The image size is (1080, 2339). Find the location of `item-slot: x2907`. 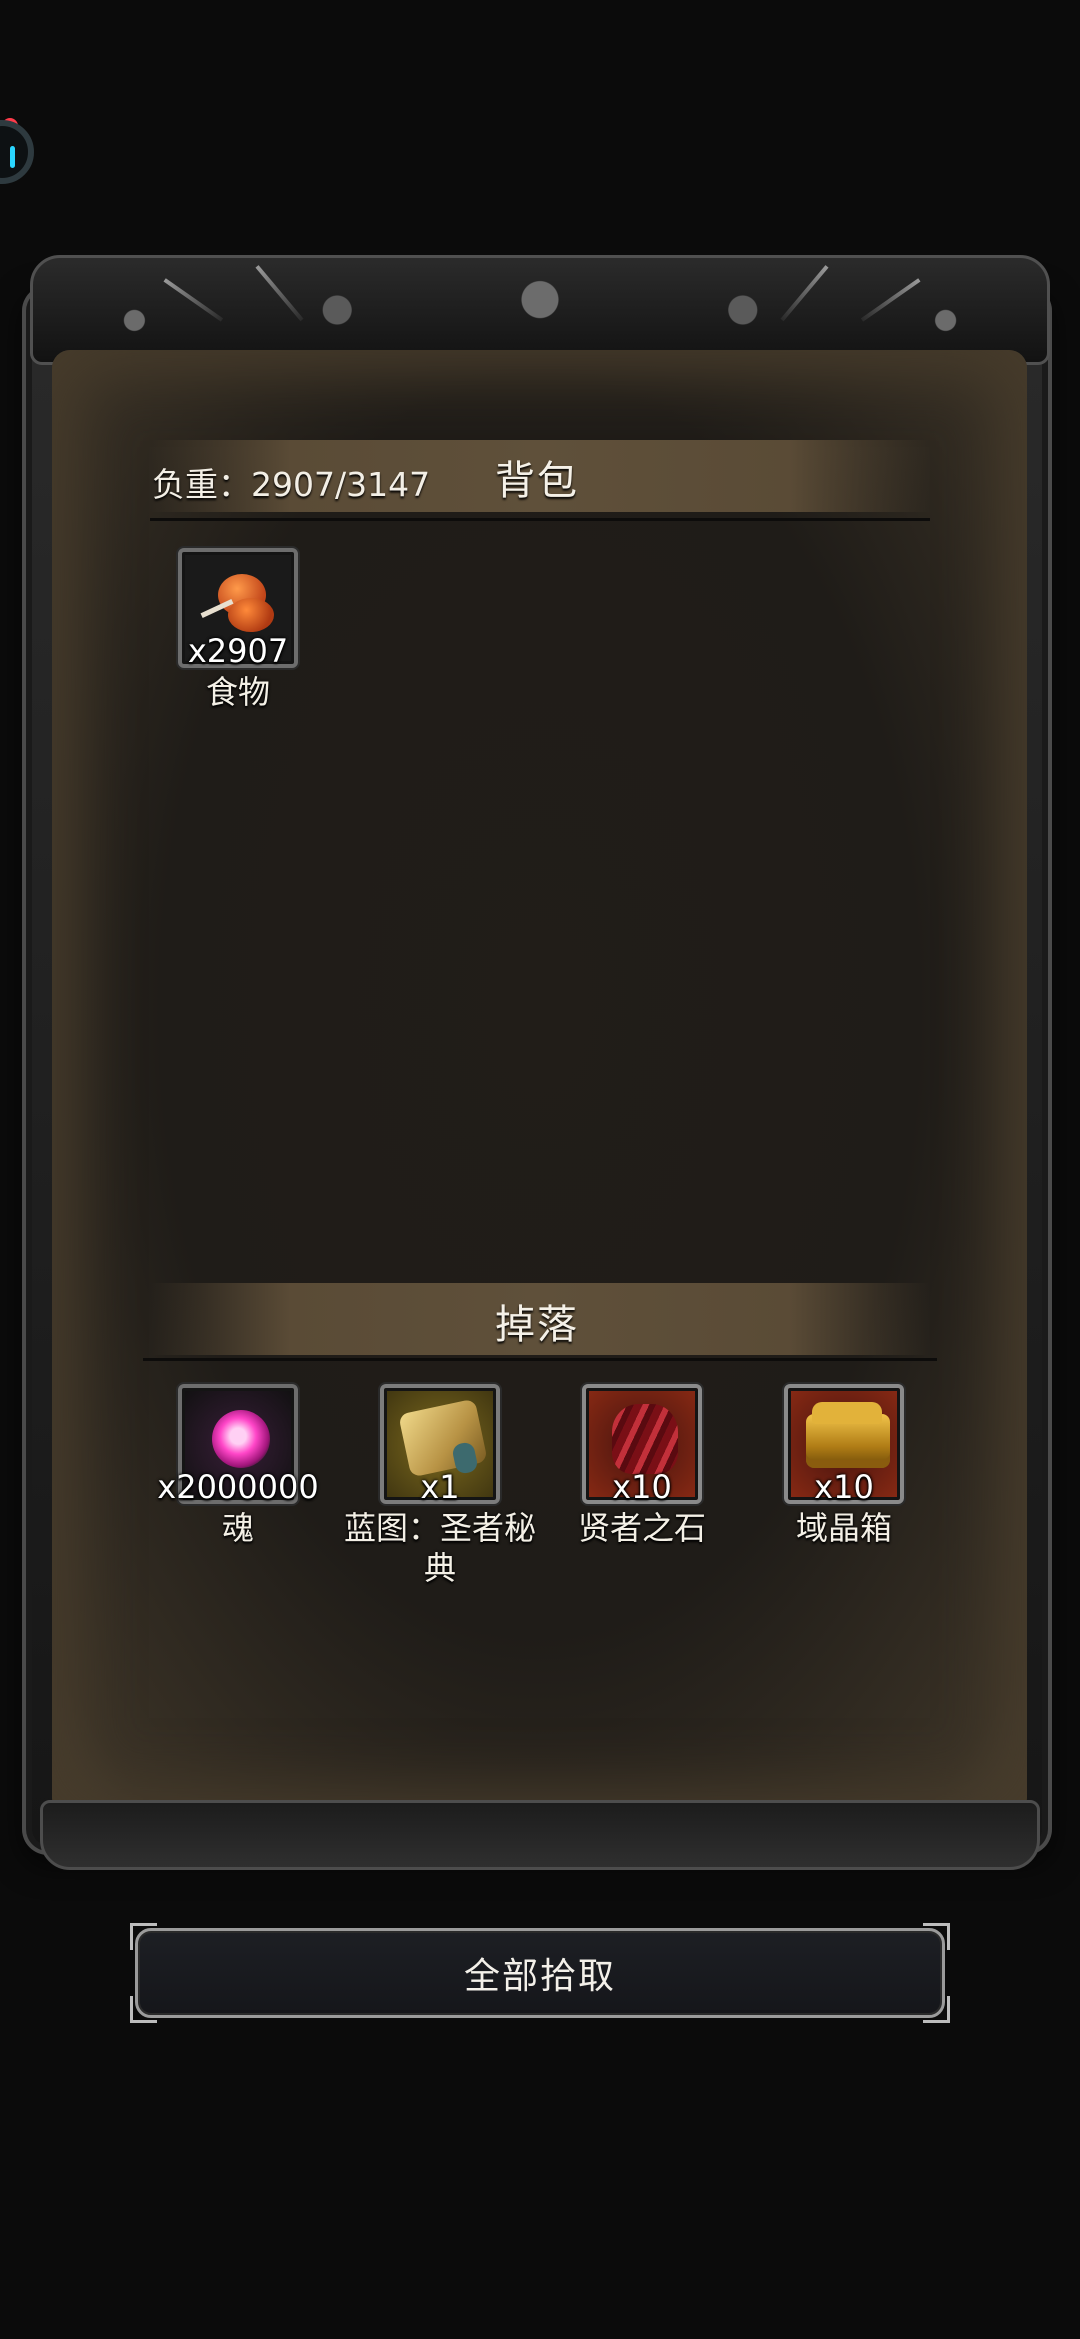

item-slot: x2907 is located at coordinates (238, 609).